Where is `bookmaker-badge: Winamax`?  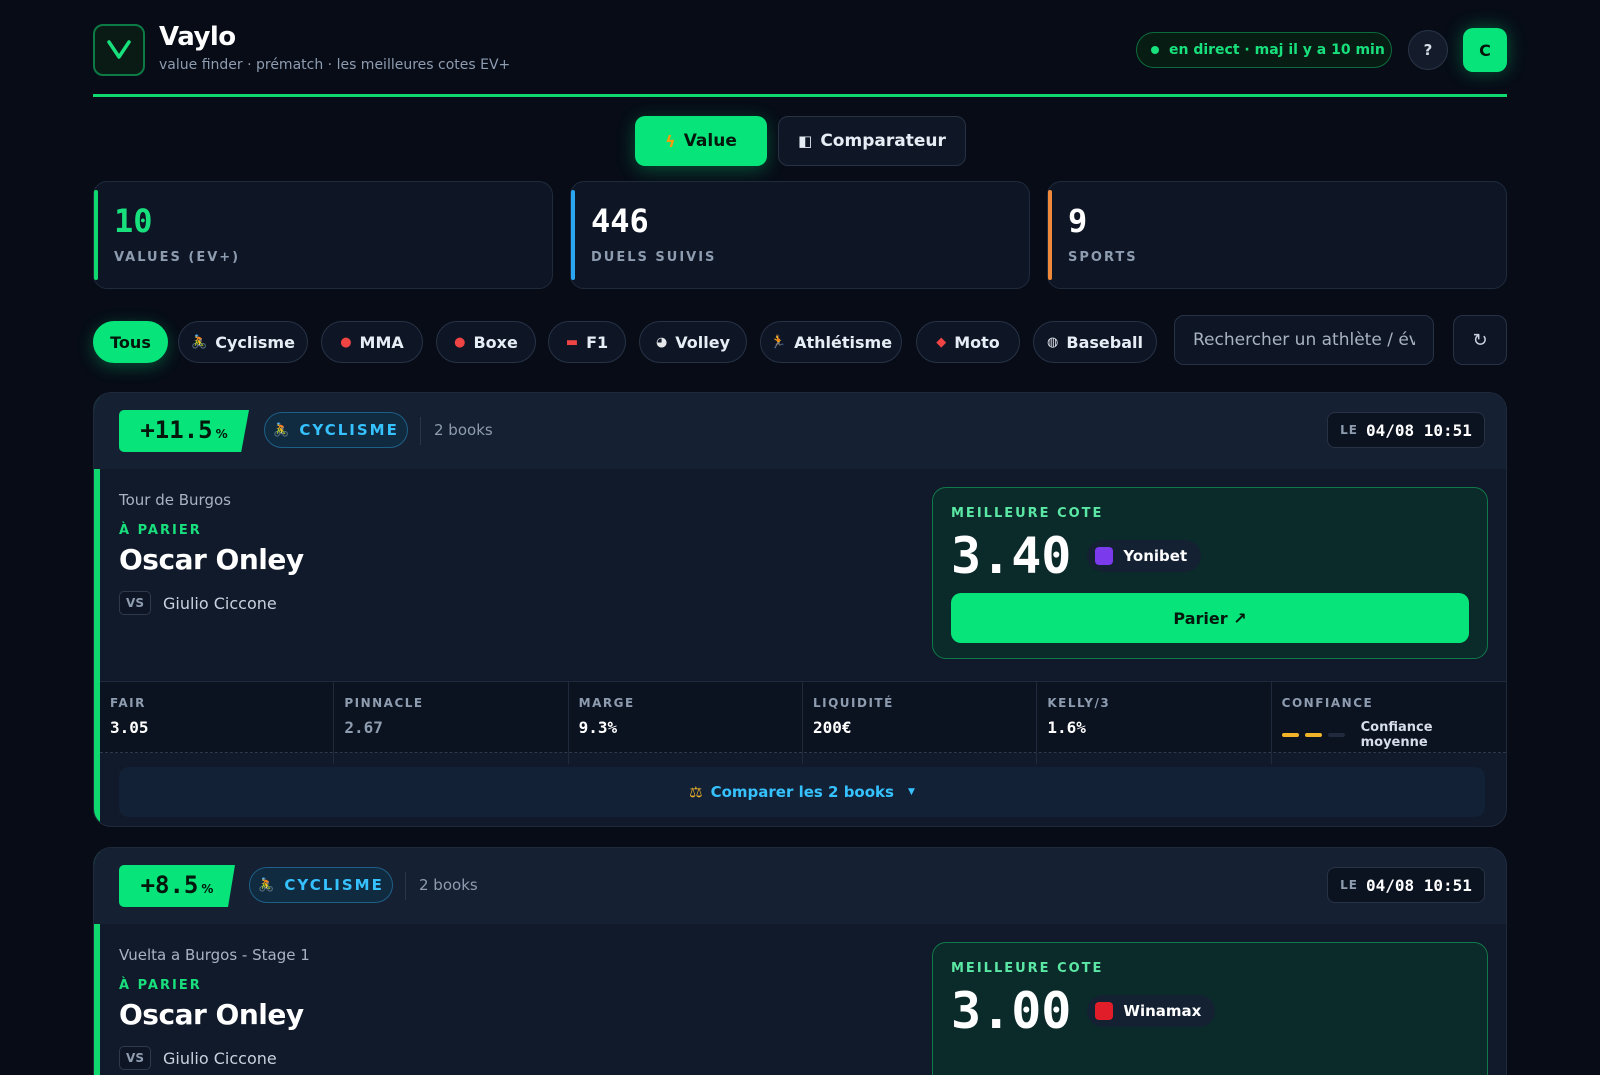
bookmaker-badge: Winamax is located at coordinates (1151, 1011).